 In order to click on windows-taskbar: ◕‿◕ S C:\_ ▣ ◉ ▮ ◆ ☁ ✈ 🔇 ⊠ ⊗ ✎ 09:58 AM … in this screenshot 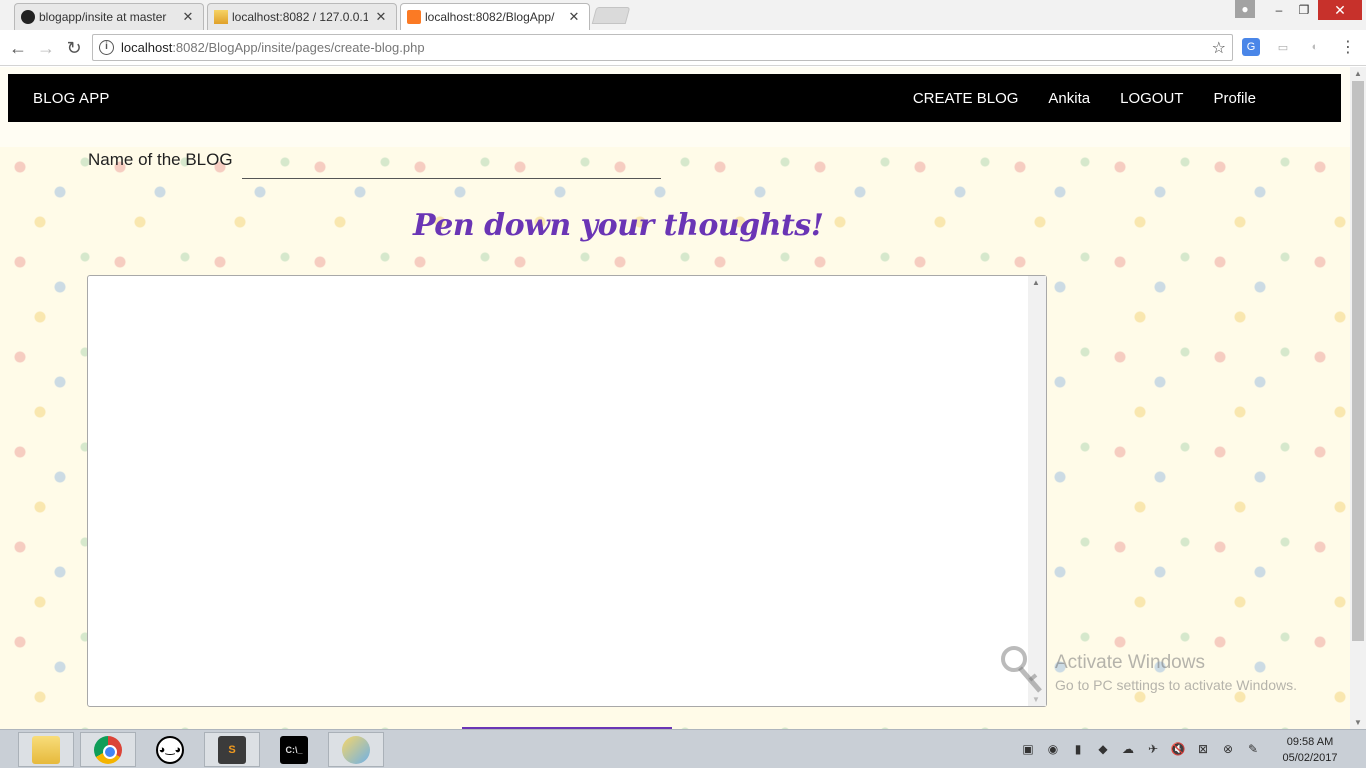, I will do `click(683, 748)`.